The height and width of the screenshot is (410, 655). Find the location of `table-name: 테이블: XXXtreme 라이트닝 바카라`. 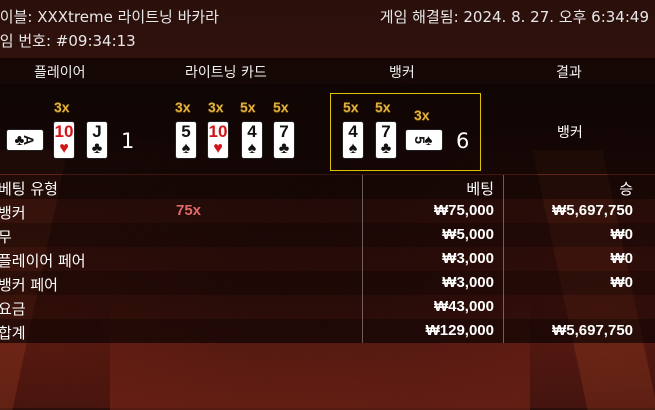

table-name: 테이블: XXXtreme 라이트닝 바카라 is located at coordinates (109, 17).